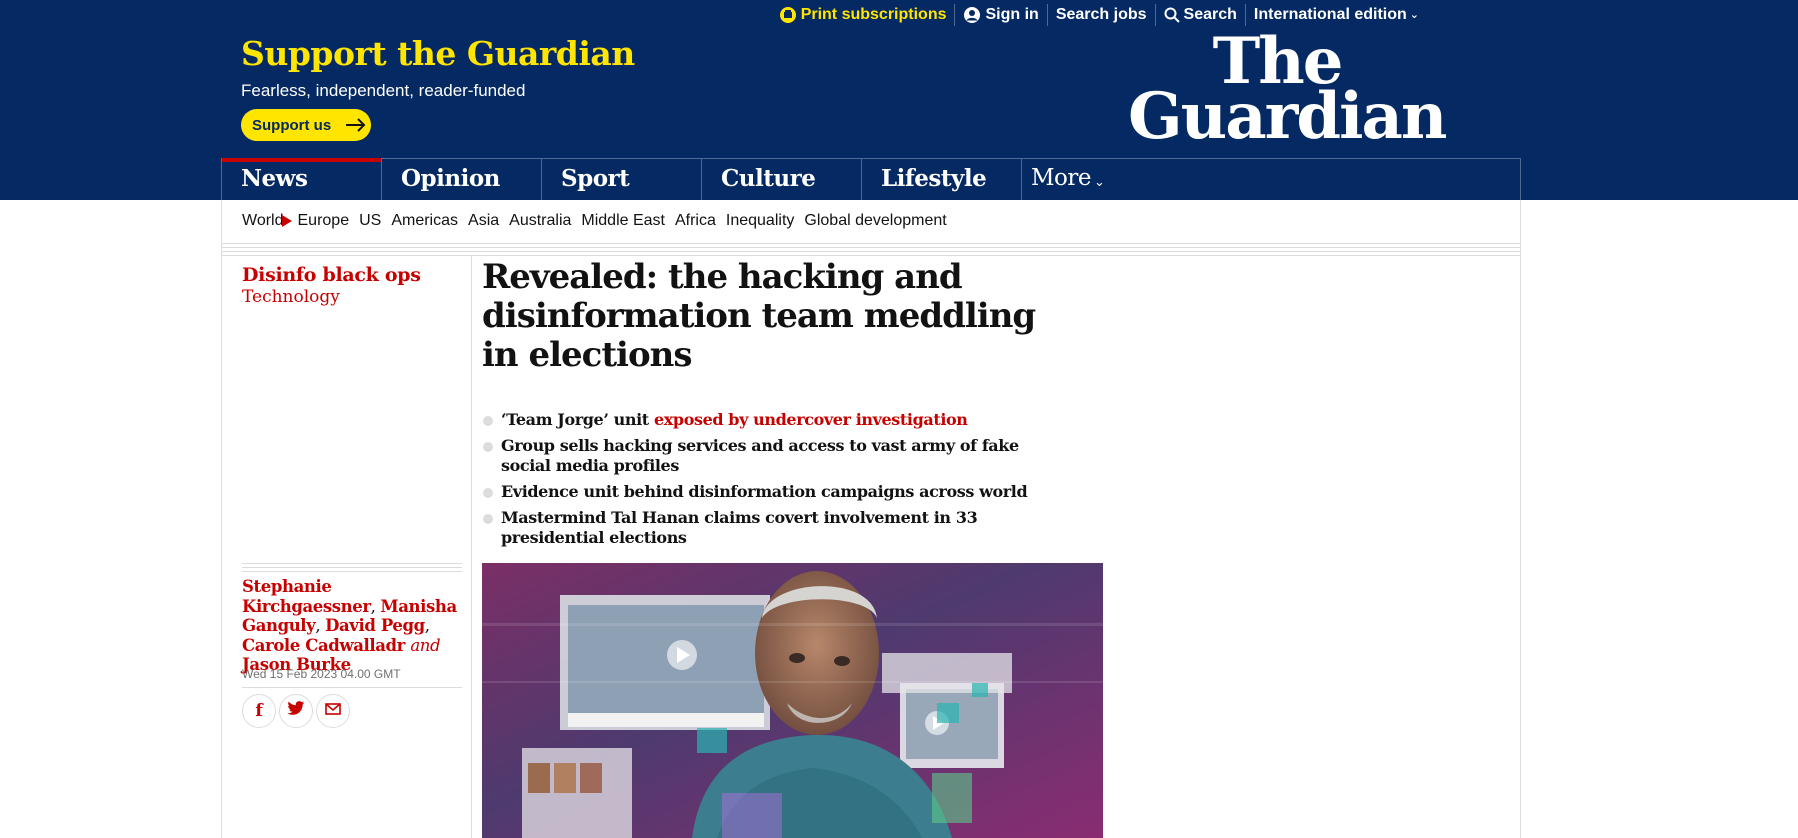 The image size is (1798, 838). What do you see at coordinates (788, 15) in the screenshot?
I see `print-icon` at bounding box center [788, 15].